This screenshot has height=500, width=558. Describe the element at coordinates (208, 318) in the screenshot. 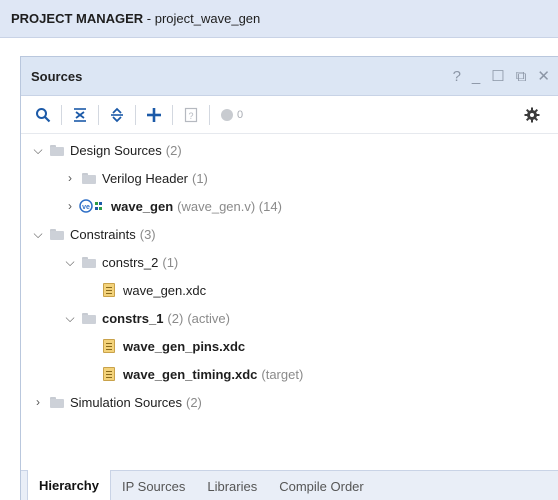

I see `tree-item-status: (active)` at that location.